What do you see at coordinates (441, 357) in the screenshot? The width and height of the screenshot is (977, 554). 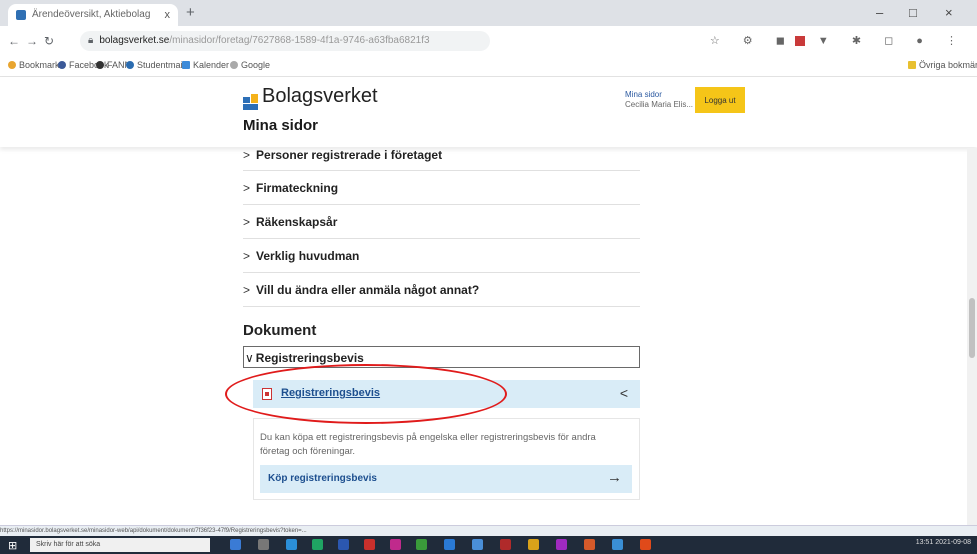 I see `registreringsbevis-group: ∨ Registreringsbevis` at bounding box center [441, 357].